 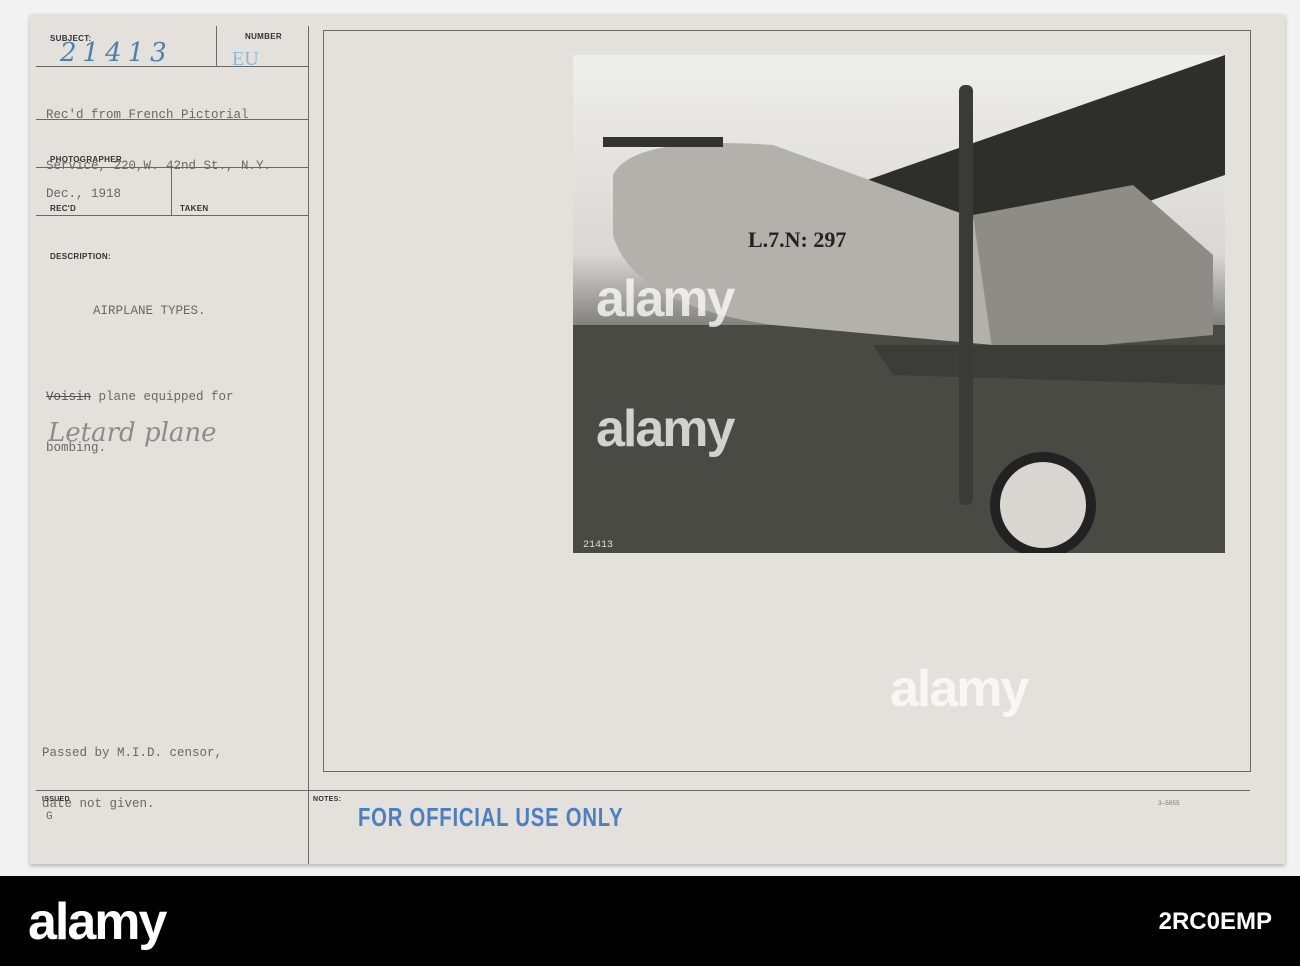 I want to click on recd-label: REC'D, so click(x=63, y=208).